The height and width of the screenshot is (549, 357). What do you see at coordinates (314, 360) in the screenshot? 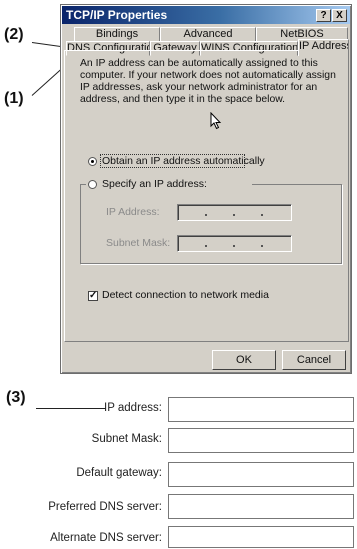
I see `cancel-button: Cancel` at bounding box center [314, 360].